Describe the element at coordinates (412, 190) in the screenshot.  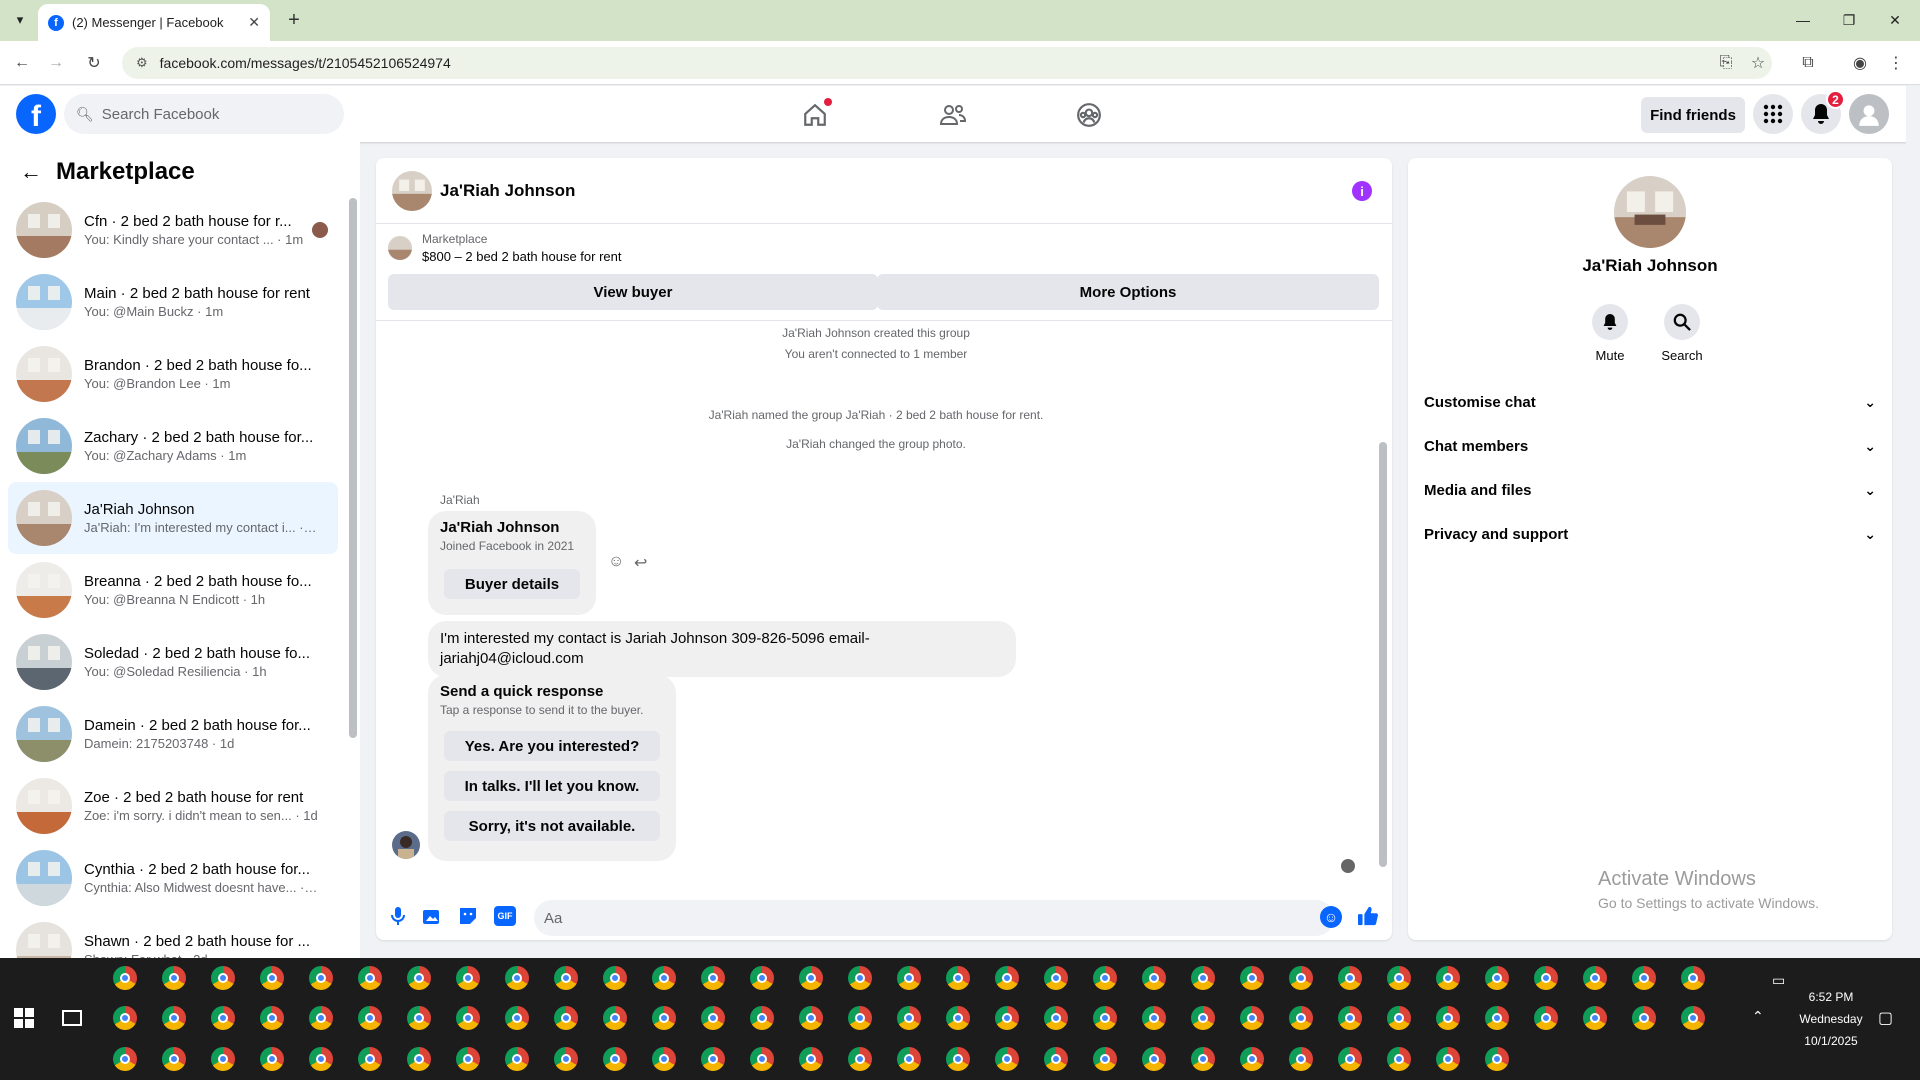
I see `chat-avatar` at that location.